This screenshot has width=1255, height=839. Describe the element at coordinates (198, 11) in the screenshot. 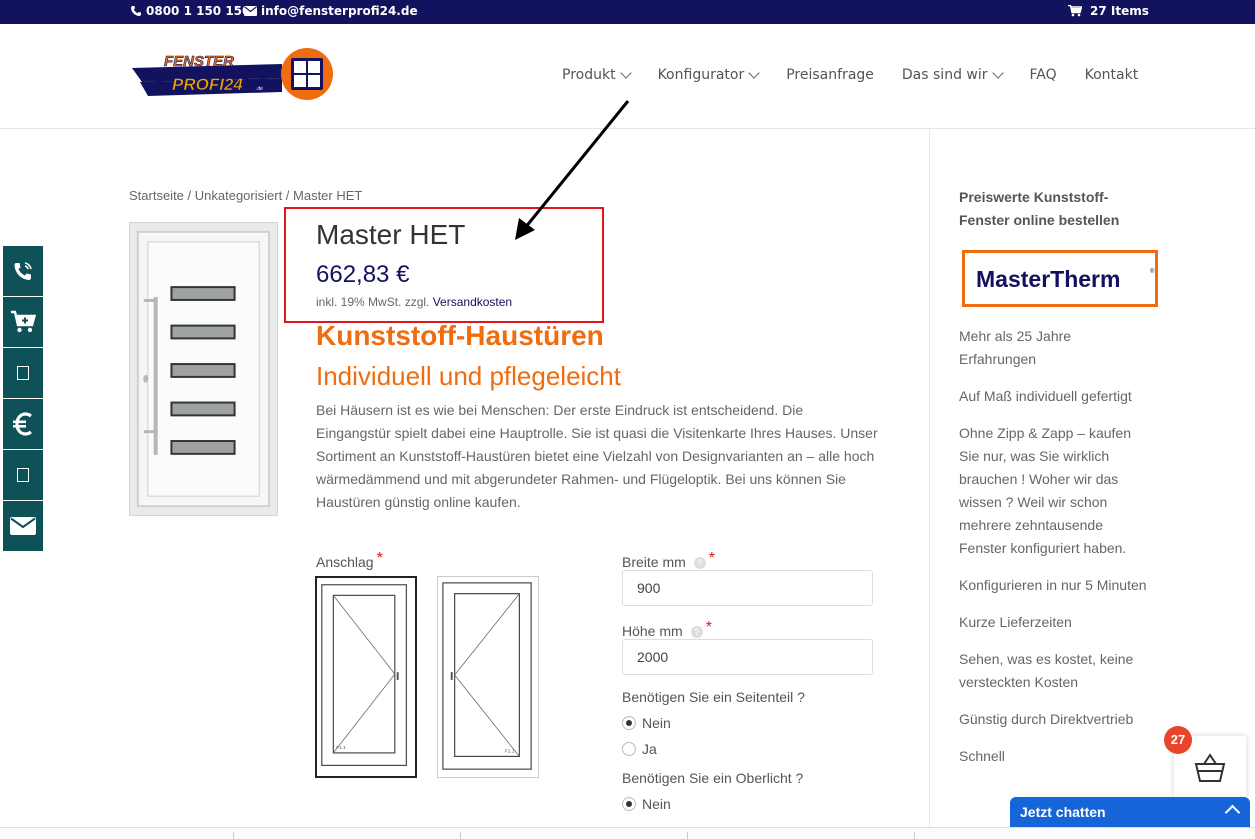

I see `phone-number: 0800 1 150 150` at that location.